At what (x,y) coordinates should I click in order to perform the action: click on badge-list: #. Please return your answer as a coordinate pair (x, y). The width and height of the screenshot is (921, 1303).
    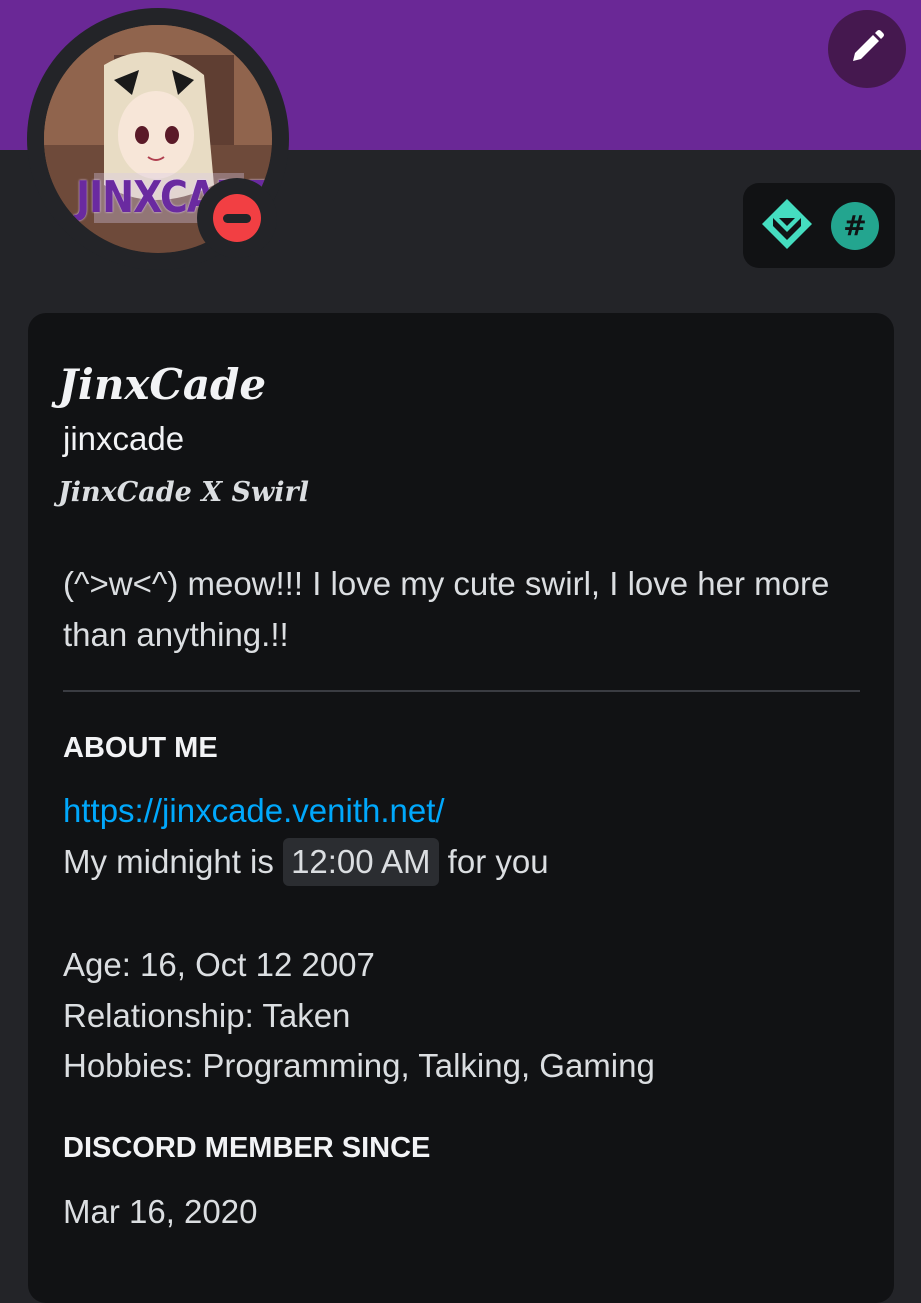
    Looking at the image, I should click on (819, 225).